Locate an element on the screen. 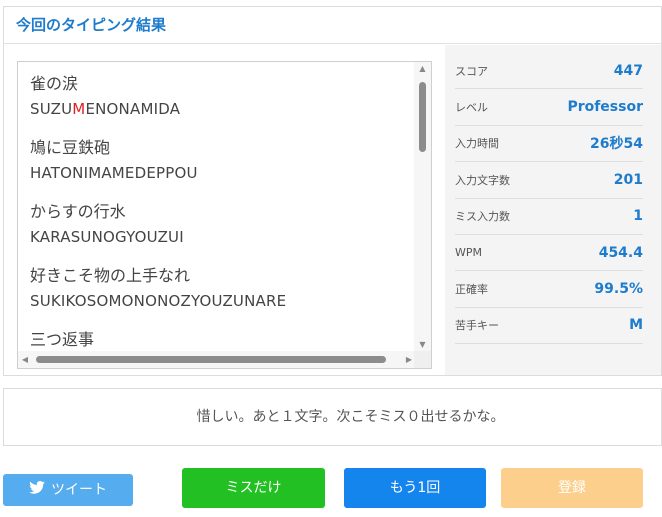 This screenshot has height=517, width=662. stat-value: 26秒54 is located at coordinates (616, 144).